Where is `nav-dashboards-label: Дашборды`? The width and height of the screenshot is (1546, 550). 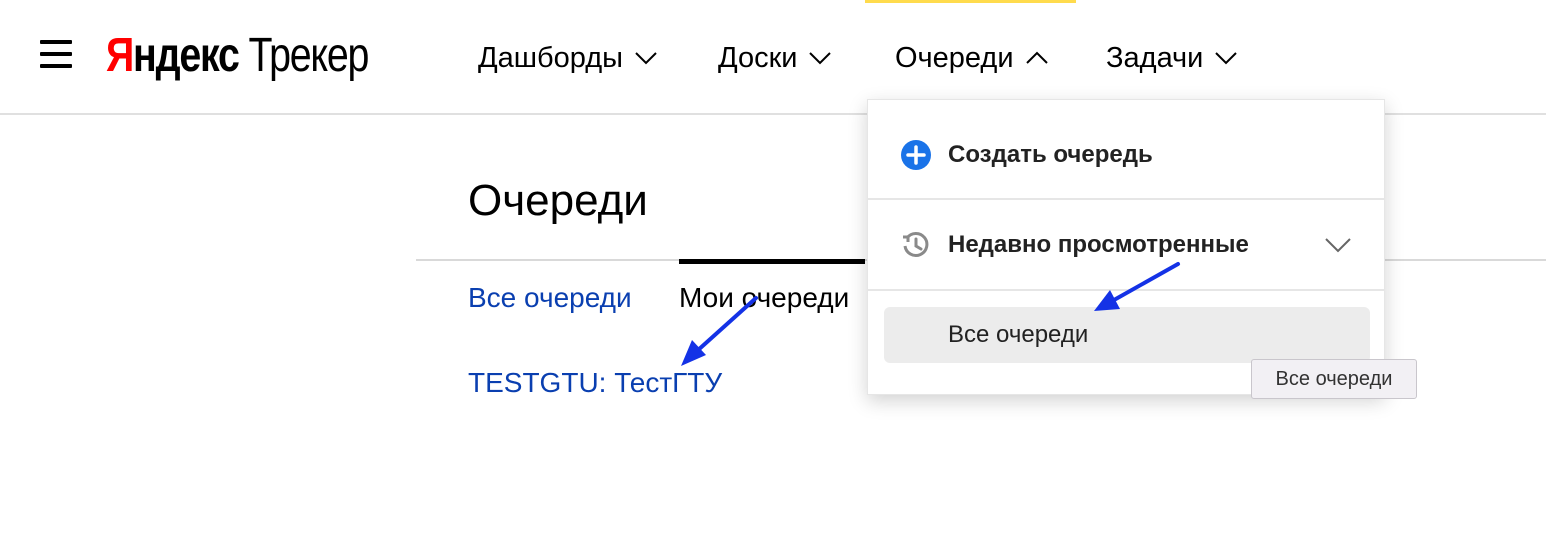 nav-dashboards-label: Дашборды is located at coordinates (550, 58).